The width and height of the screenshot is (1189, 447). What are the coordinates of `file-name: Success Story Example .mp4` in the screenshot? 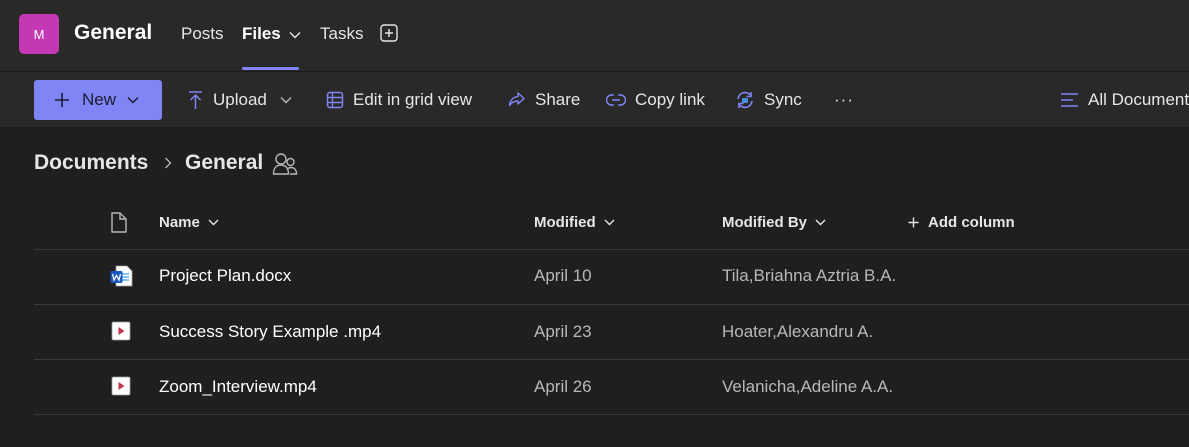 It's located at (270, 332).